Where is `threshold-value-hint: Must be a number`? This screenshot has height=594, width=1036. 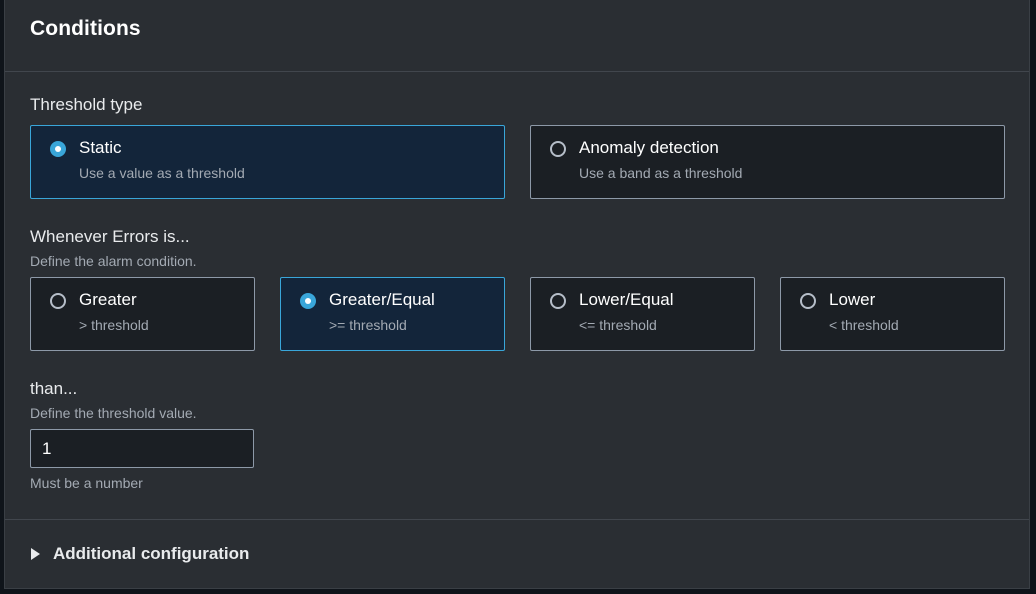
threshold-value-hint: Must be a number is located at coordinates (86, 483).